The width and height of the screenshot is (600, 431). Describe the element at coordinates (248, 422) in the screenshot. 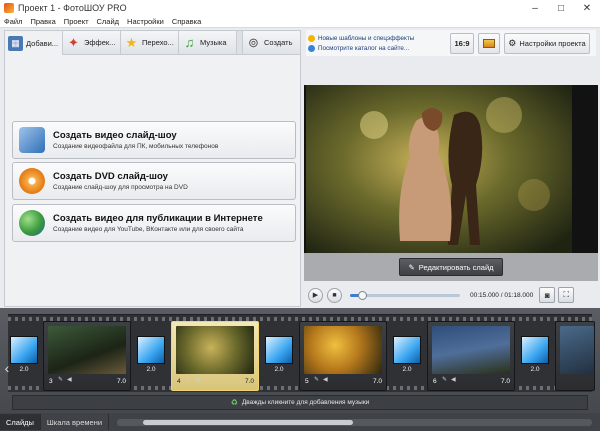

I see `scrollbar-thumb` at that location.